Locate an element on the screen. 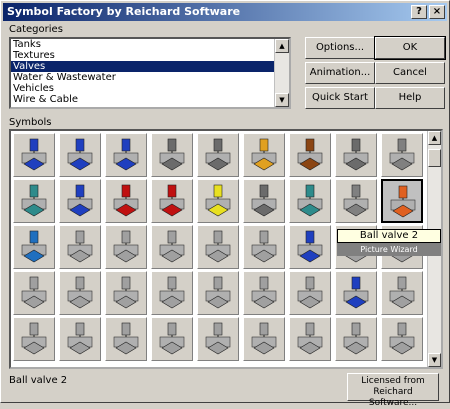 The width and height of the screenshot is (450, 409). cancel-button: Cancel is located at coordinates (410, 73).